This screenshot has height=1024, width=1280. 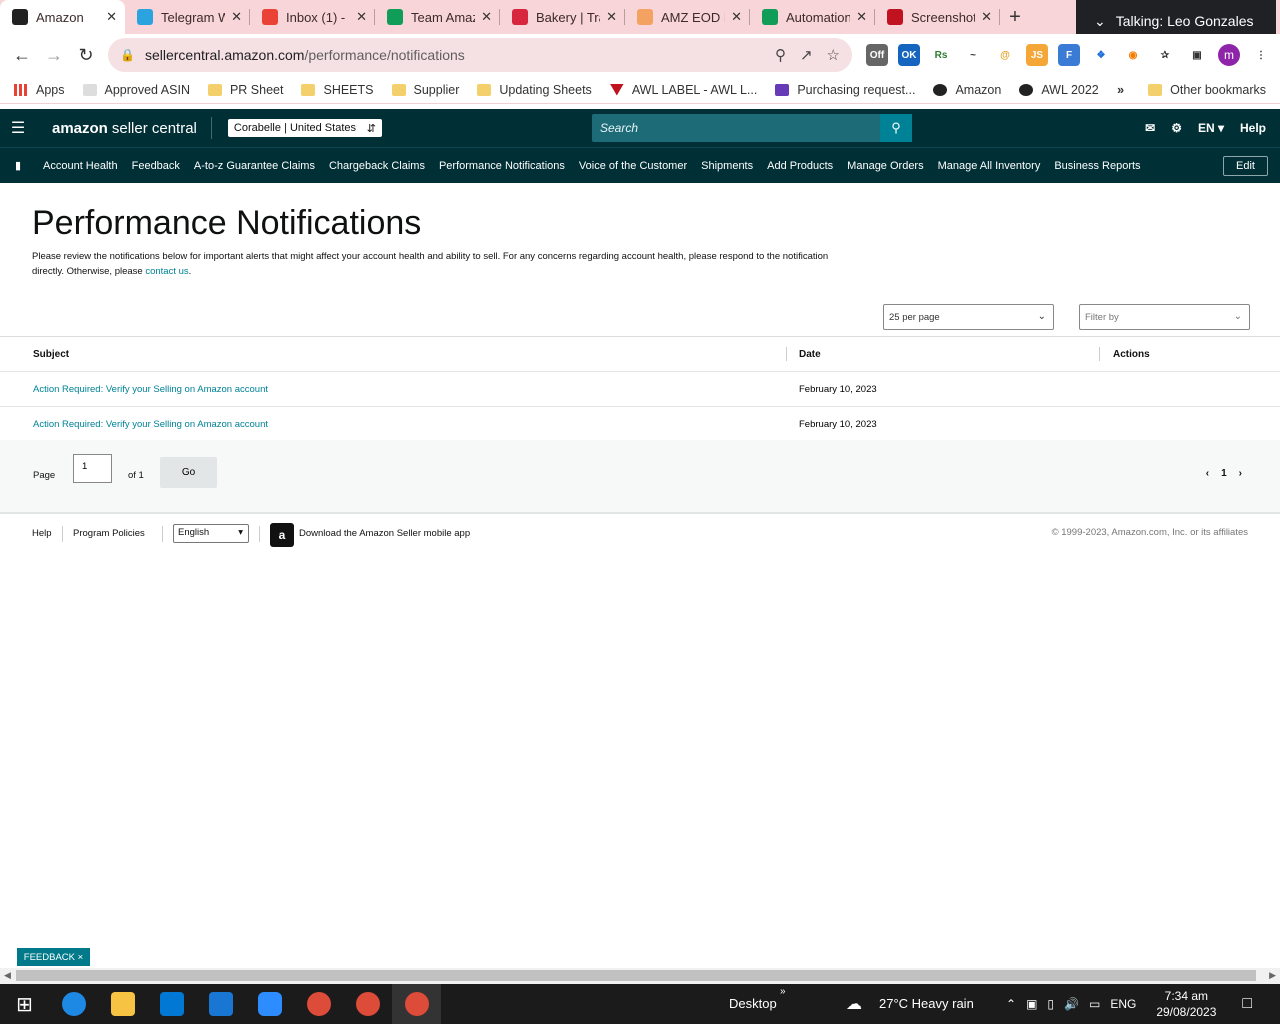 I want to click on chevron-down-icon: ⌄, so click(x=1100, y=21).